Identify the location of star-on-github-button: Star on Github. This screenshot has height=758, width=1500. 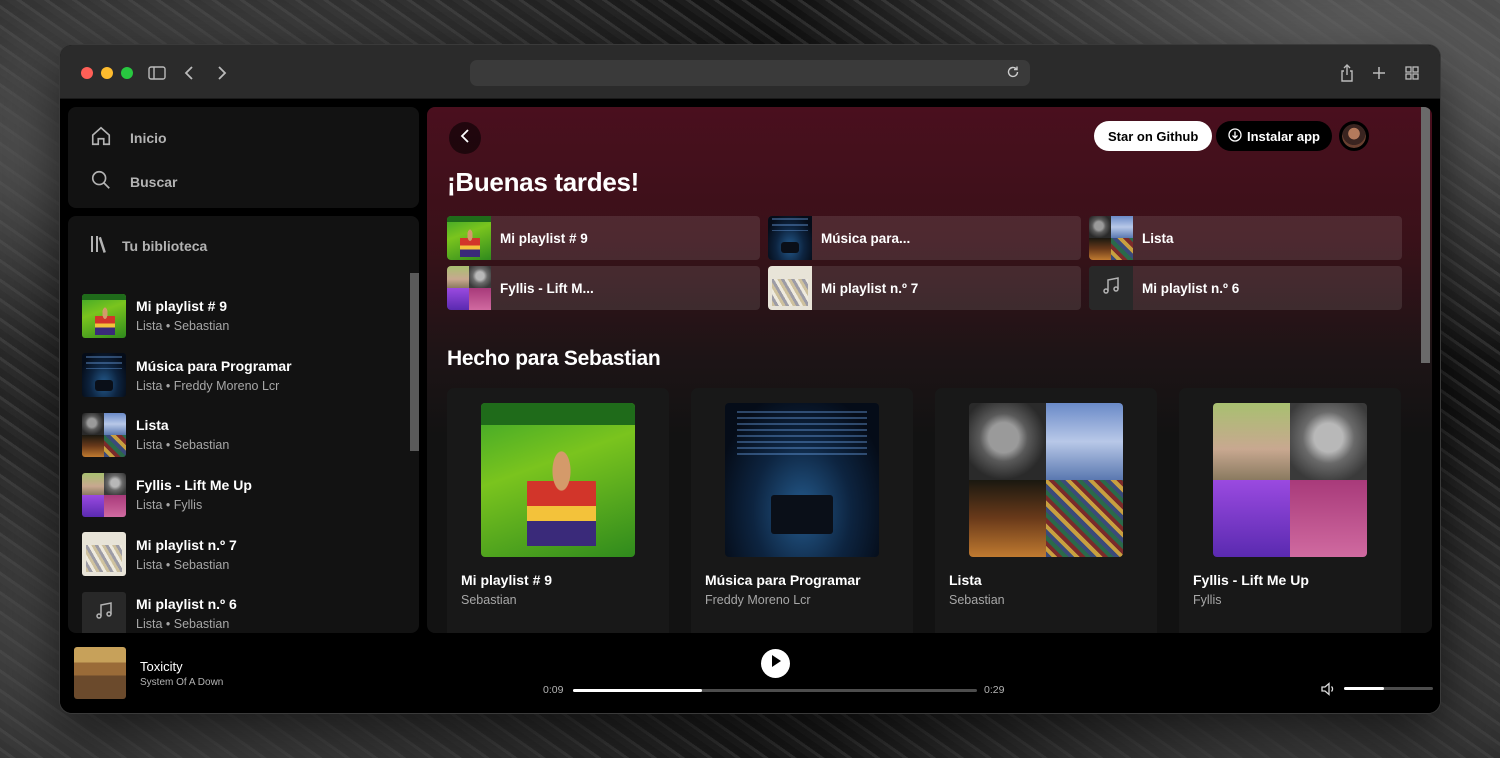
(1153, 136).